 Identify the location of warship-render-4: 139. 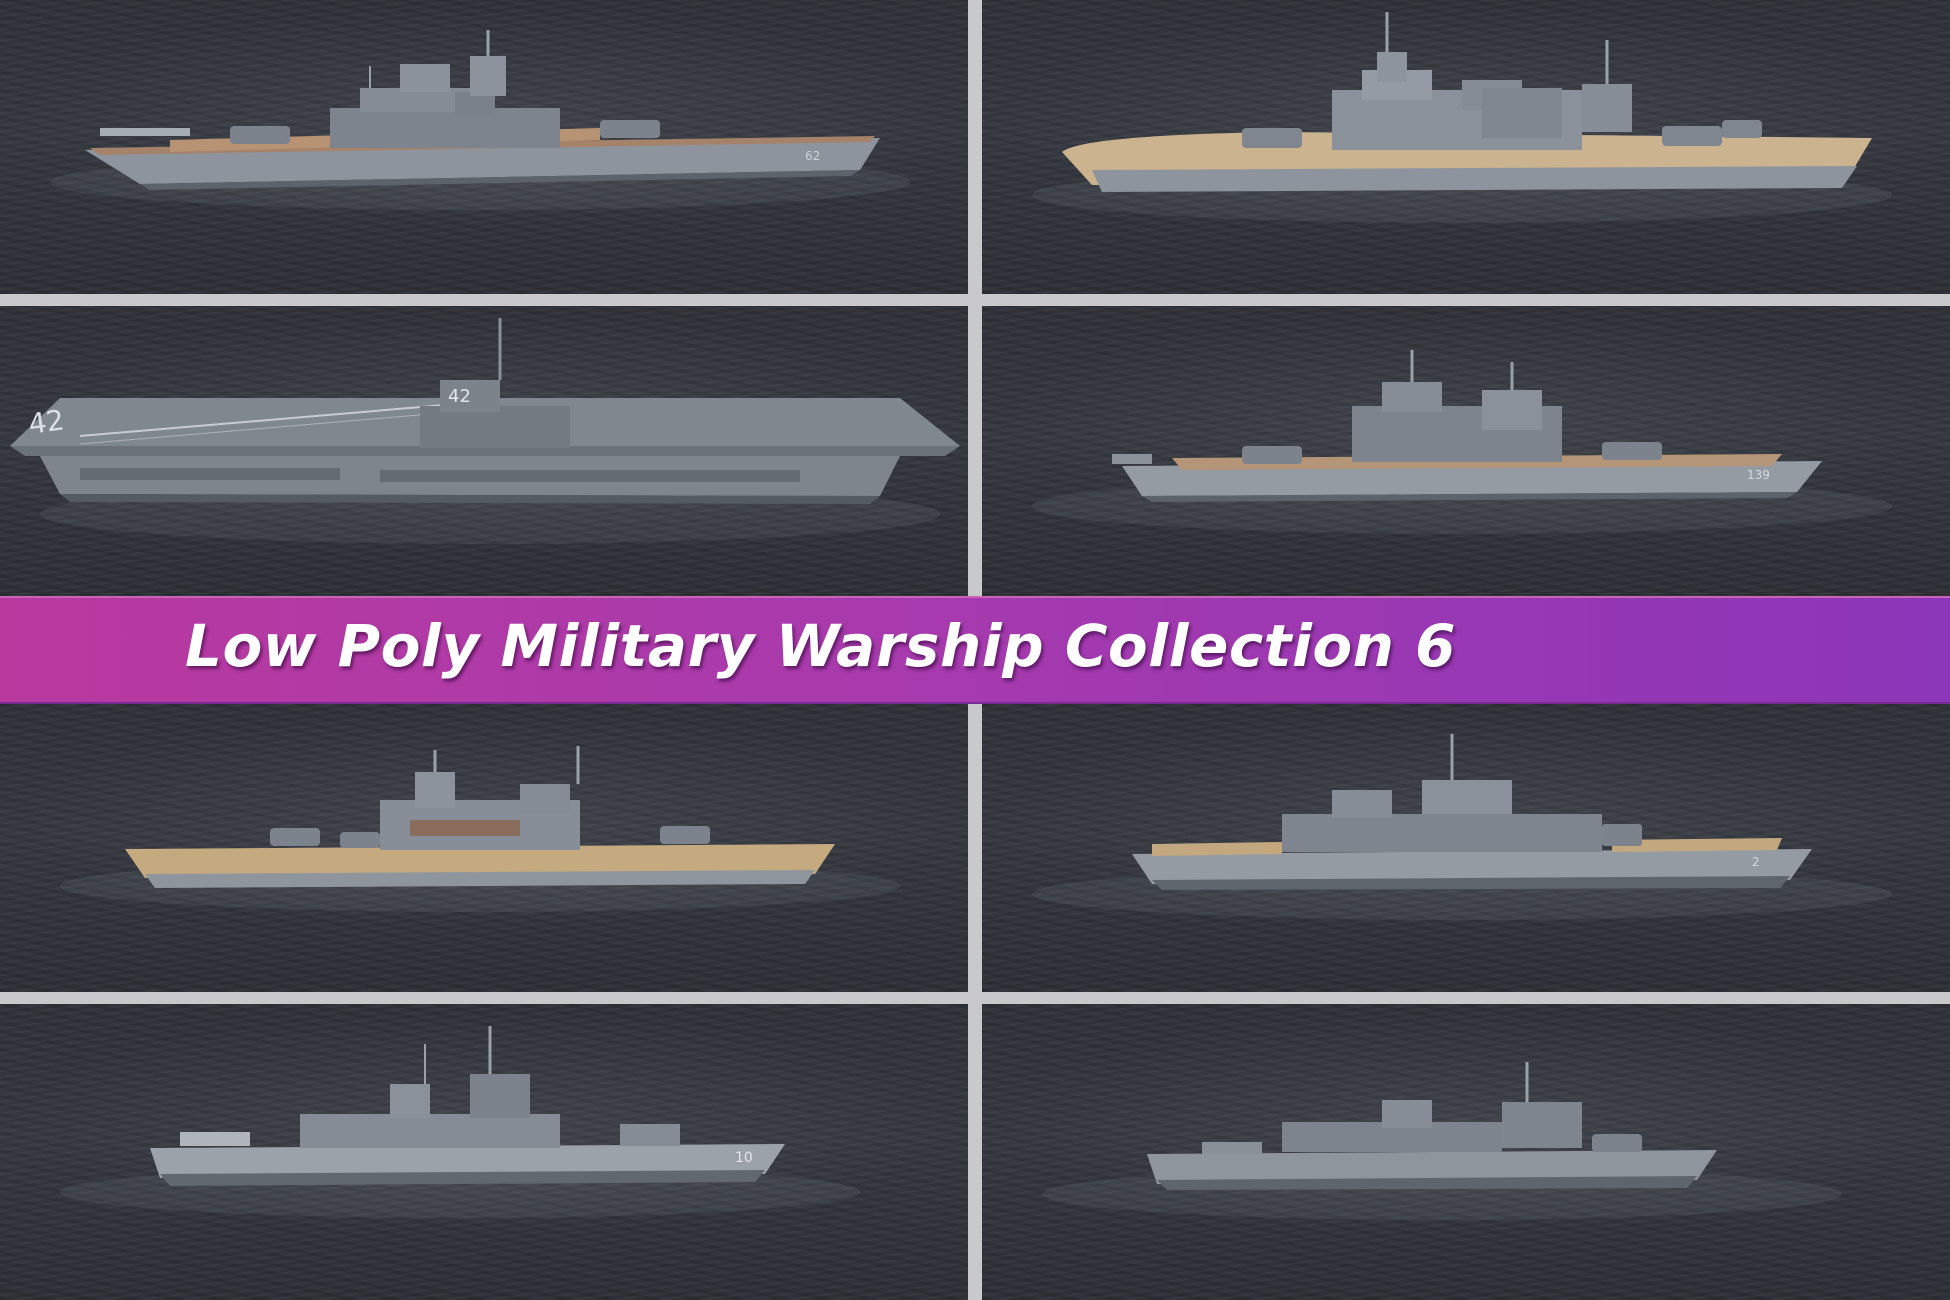
(1466, 451).